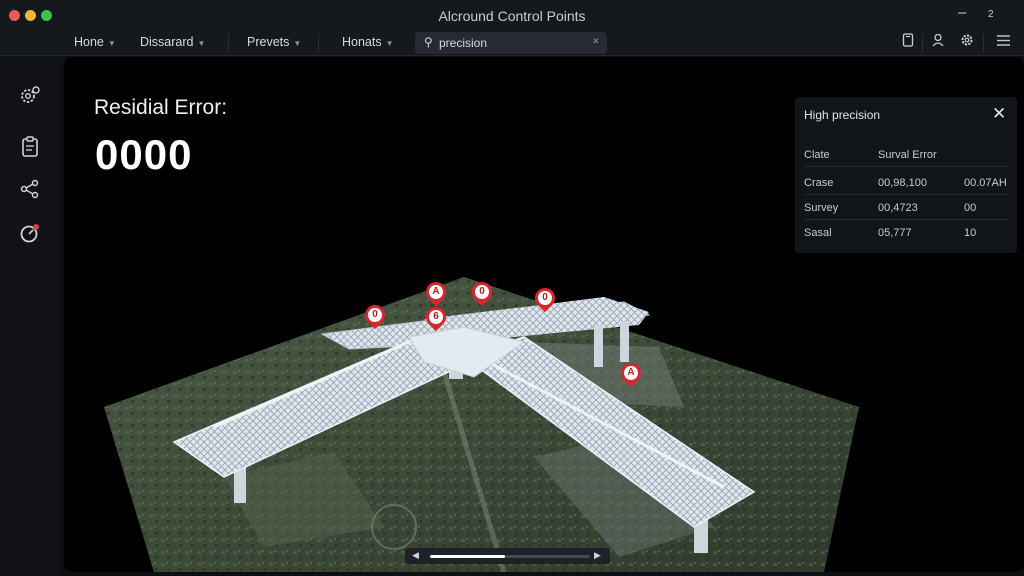  What do you see at coordinates (144, 154) in the screenshot?
I see `residual-error-value: 0000` at bounding box center [144, 154].